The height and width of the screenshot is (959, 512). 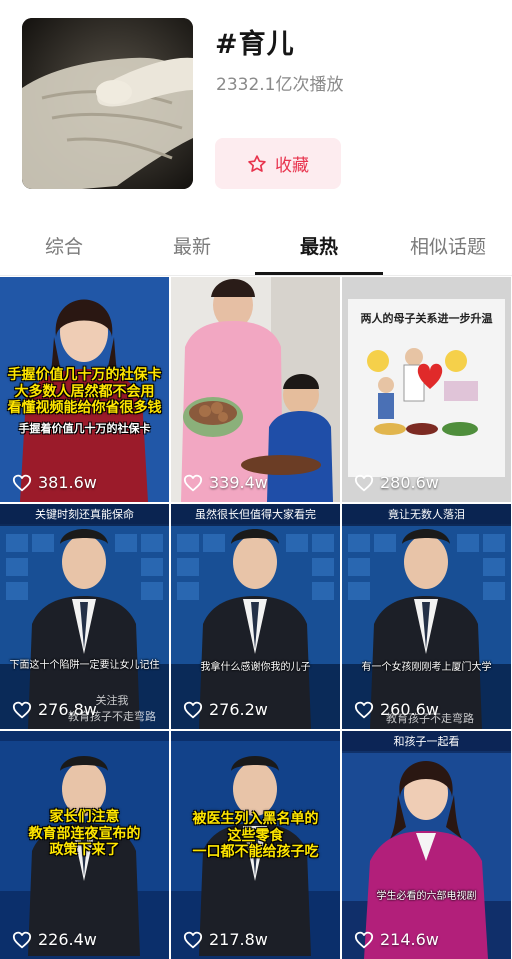 I want to click on like-count: 214.6w, so click(x=396, y=939).